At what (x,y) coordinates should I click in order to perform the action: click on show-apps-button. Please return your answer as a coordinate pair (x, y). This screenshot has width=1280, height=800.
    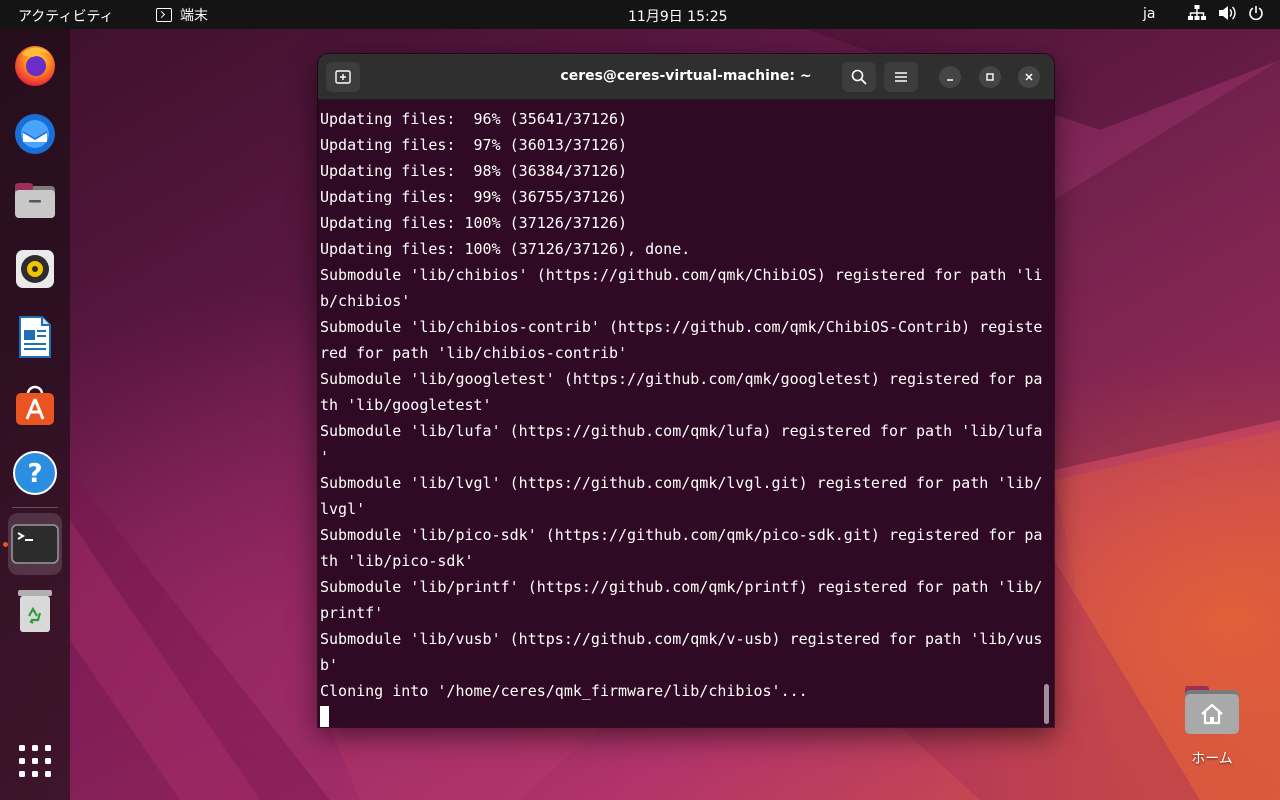
    Looking at the image, I should click on (35, 761).